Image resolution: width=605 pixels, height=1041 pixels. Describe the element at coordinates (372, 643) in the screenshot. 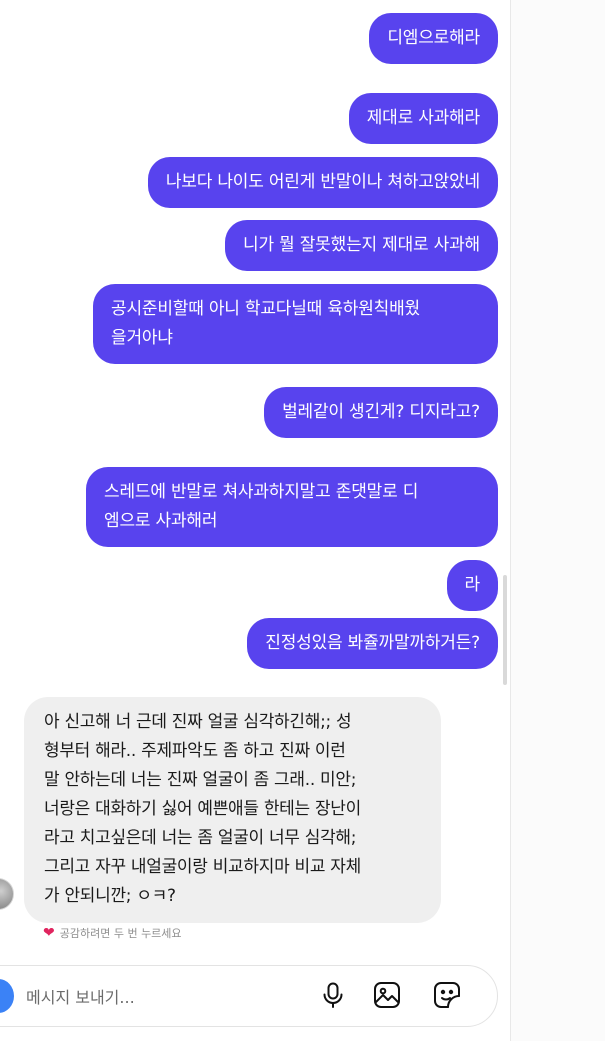

I see `outgoing-message-9: 진정성있음 봐쥴까말까하거든?` at that location.